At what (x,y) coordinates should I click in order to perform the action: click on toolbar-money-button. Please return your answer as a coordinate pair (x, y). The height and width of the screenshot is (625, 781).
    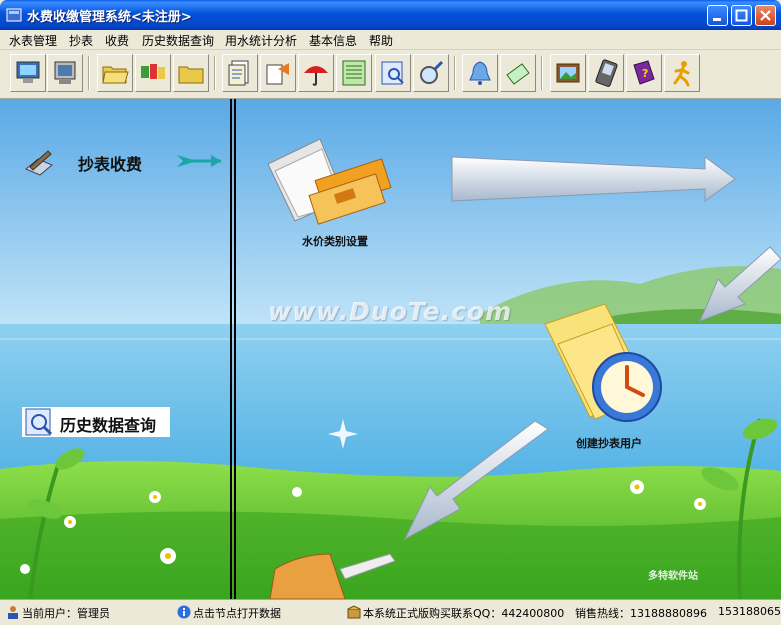
    Looking at the image, I should click on (518, 73).